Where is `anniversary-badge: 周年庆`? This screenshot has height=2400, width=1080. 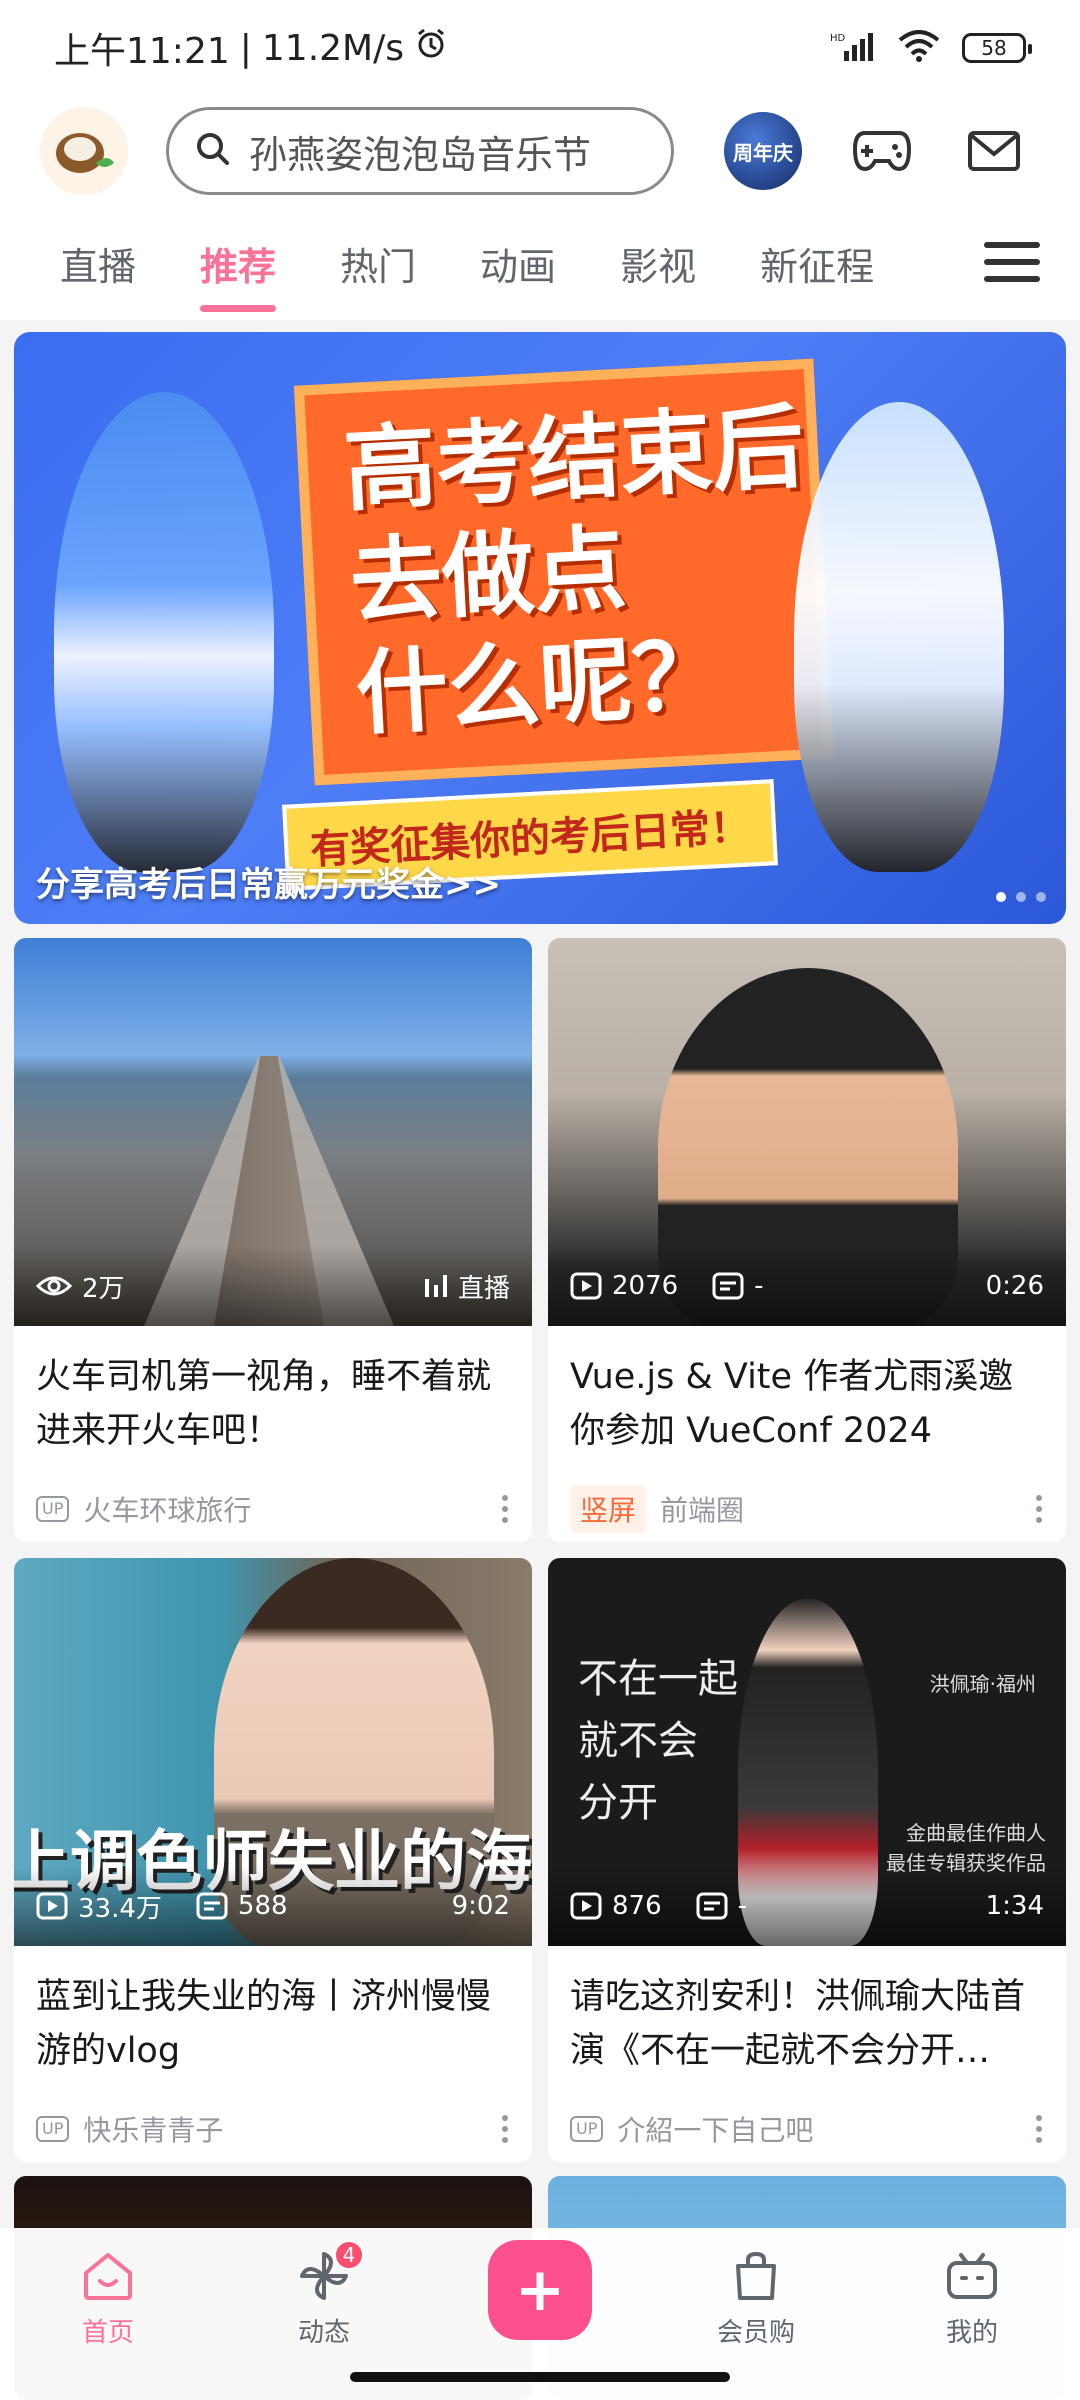 anniversary-badge: 周年庆 is located at coordinates (763, 151).